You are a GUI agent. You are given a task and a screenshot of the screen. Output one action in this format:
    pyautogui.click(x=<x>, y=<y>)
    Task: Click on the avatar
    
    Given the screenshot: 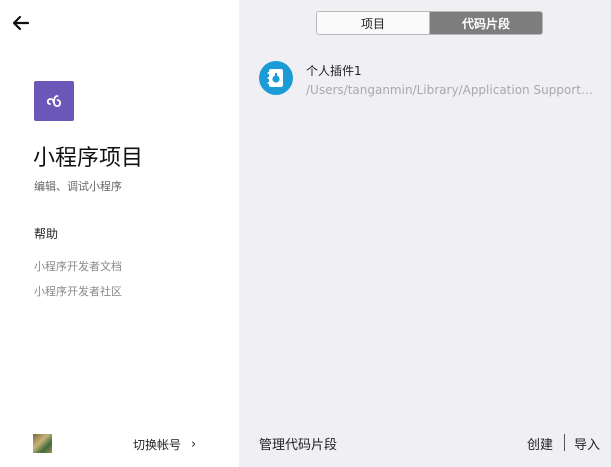 What is the action you would take?
    pyautogui.click(x=42, y=443)
    